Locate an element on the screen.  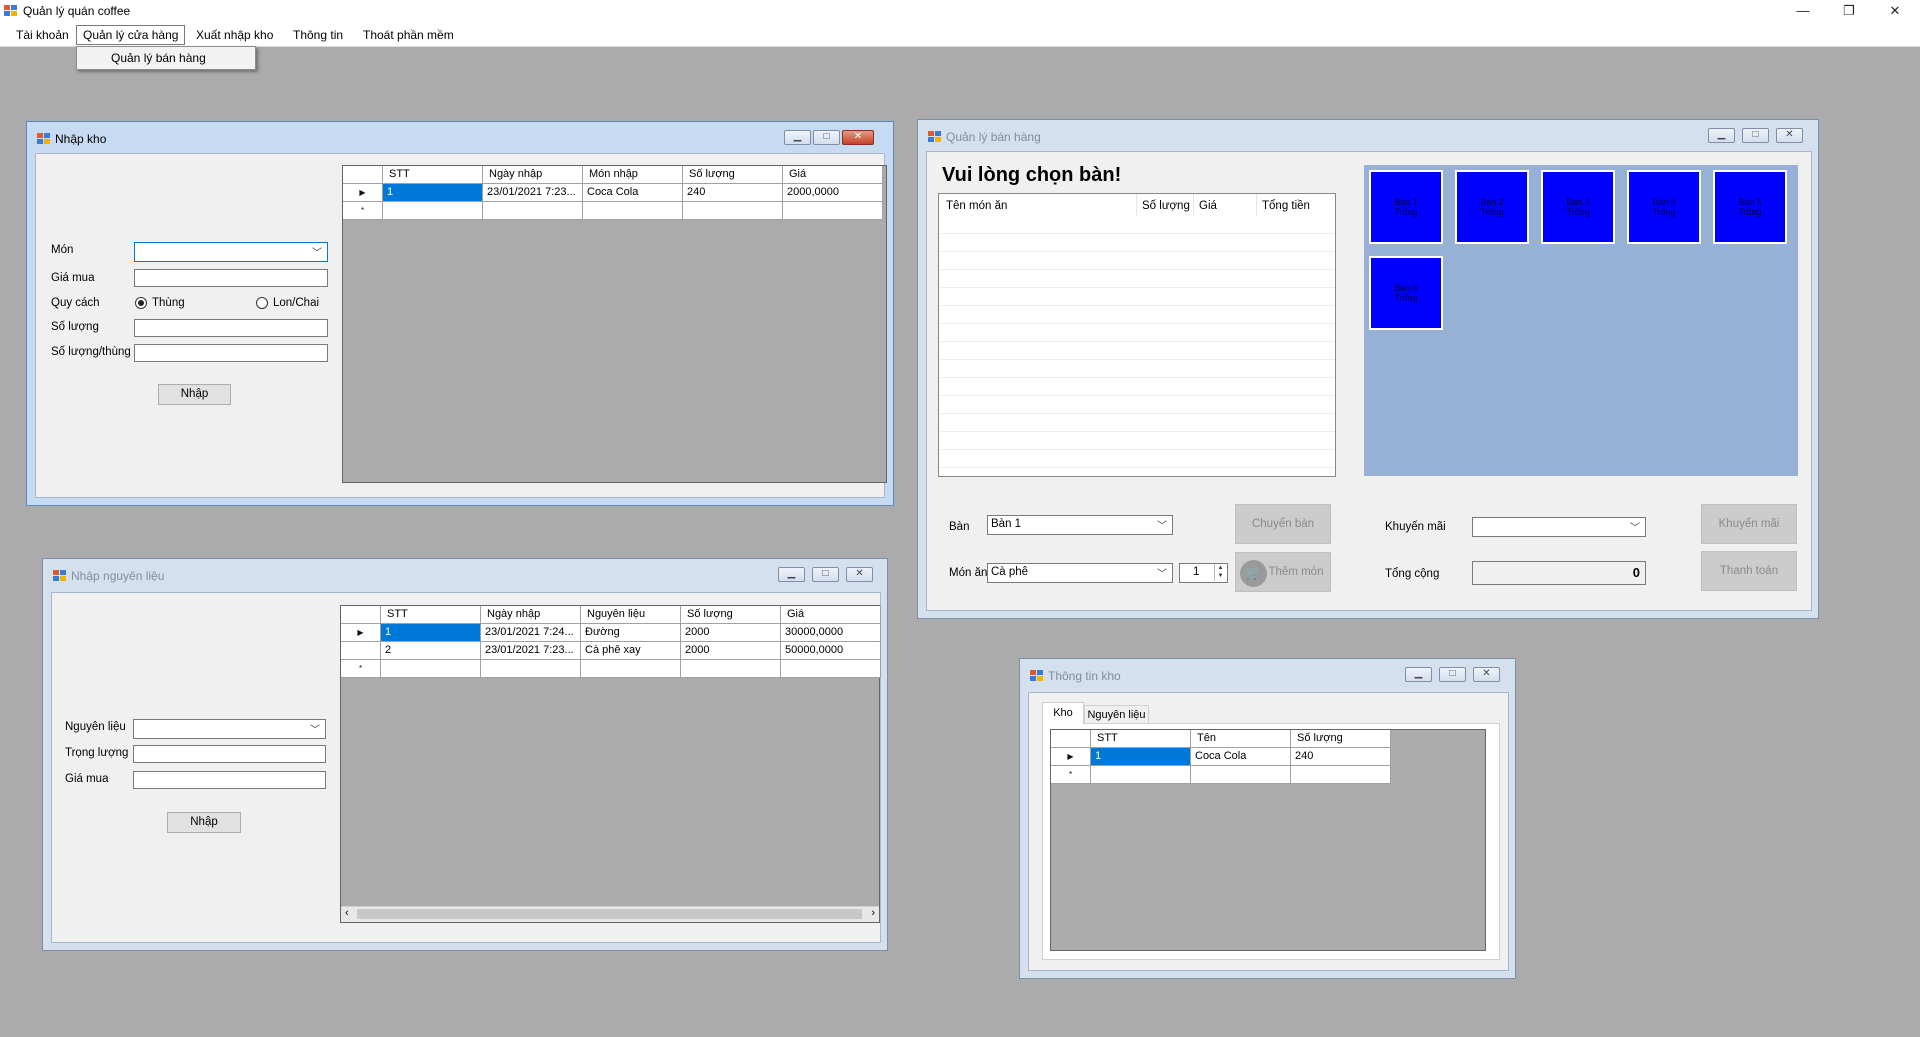
horizontal-scrollbar: ‹ › is located at coordinates (610, 914).